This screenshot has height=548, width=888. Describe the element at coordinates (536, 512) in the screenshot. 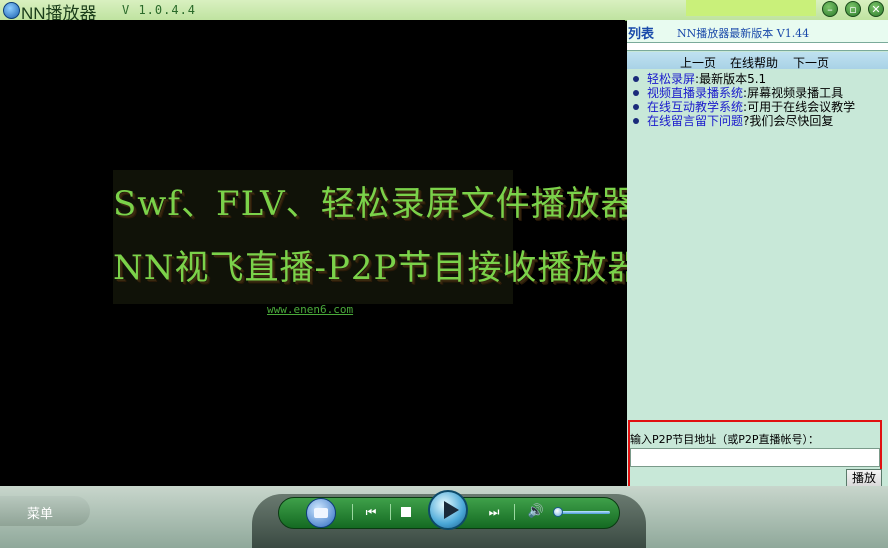

I see `volume-icon: 🔊` at that location.